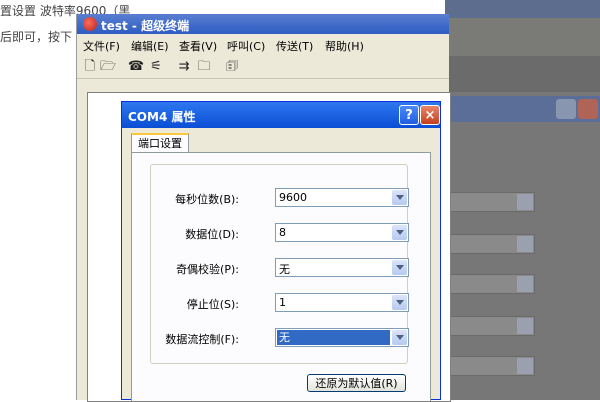 The width and height of the screenshot is (600, 402). I want to click on flow-control-value: 无, so click(333, 337).